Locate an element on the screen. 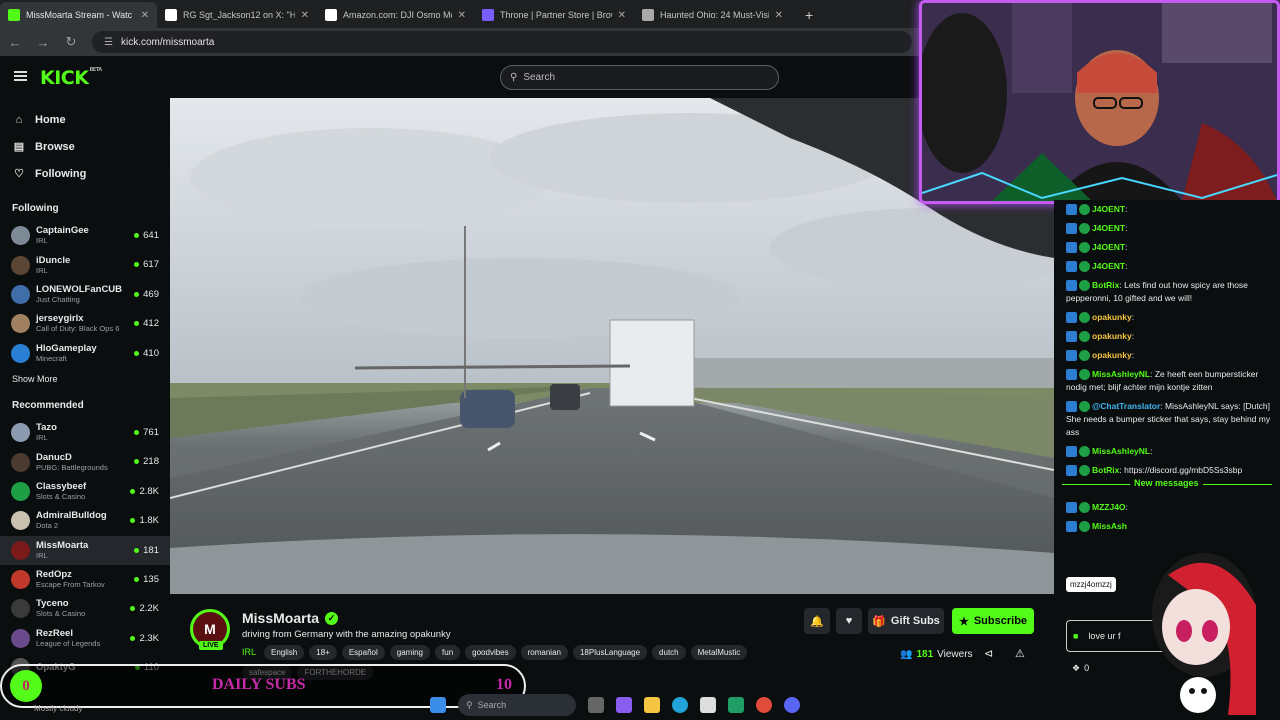 The image size is (1280, 720). menu-icon is located at coordinates (20, 76).